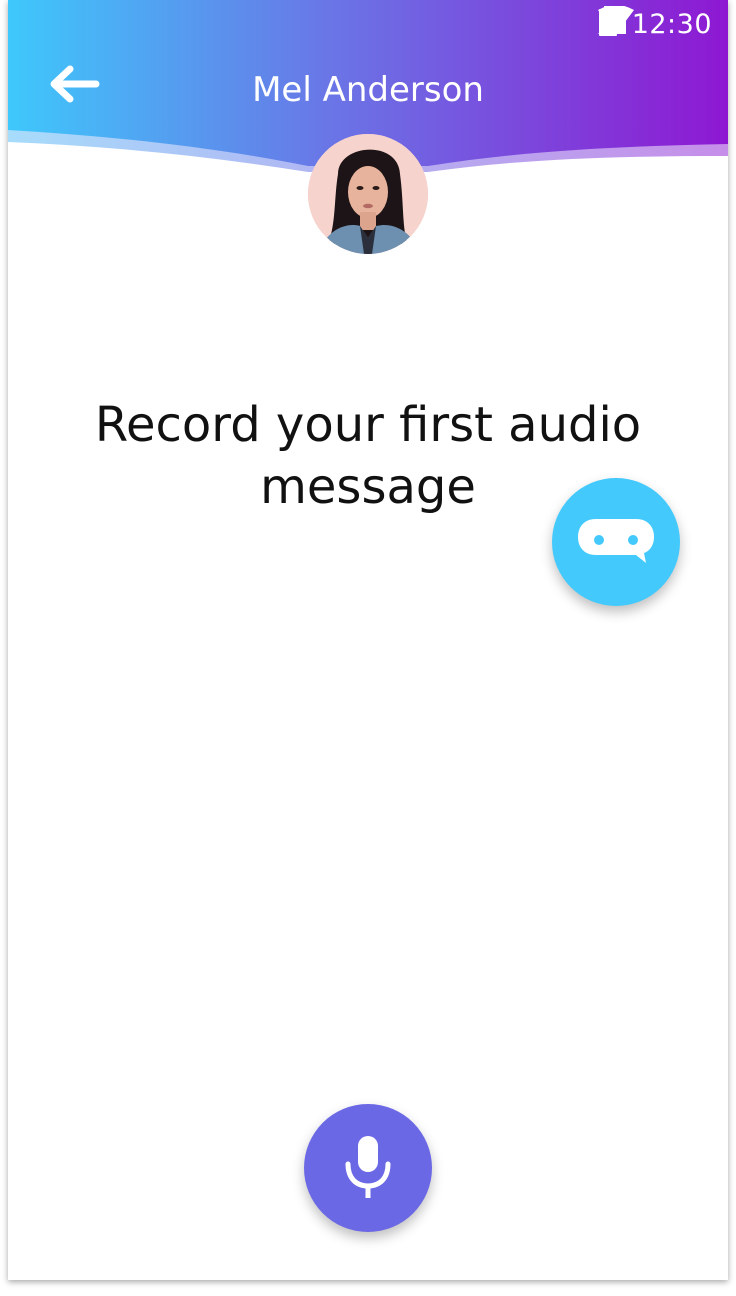 The width and height of the screenshot is (736, 1296). Describe the element at coordinates (368, 425) in the screenshot. I see `prompt-line-1: Record your first audio` at that location.